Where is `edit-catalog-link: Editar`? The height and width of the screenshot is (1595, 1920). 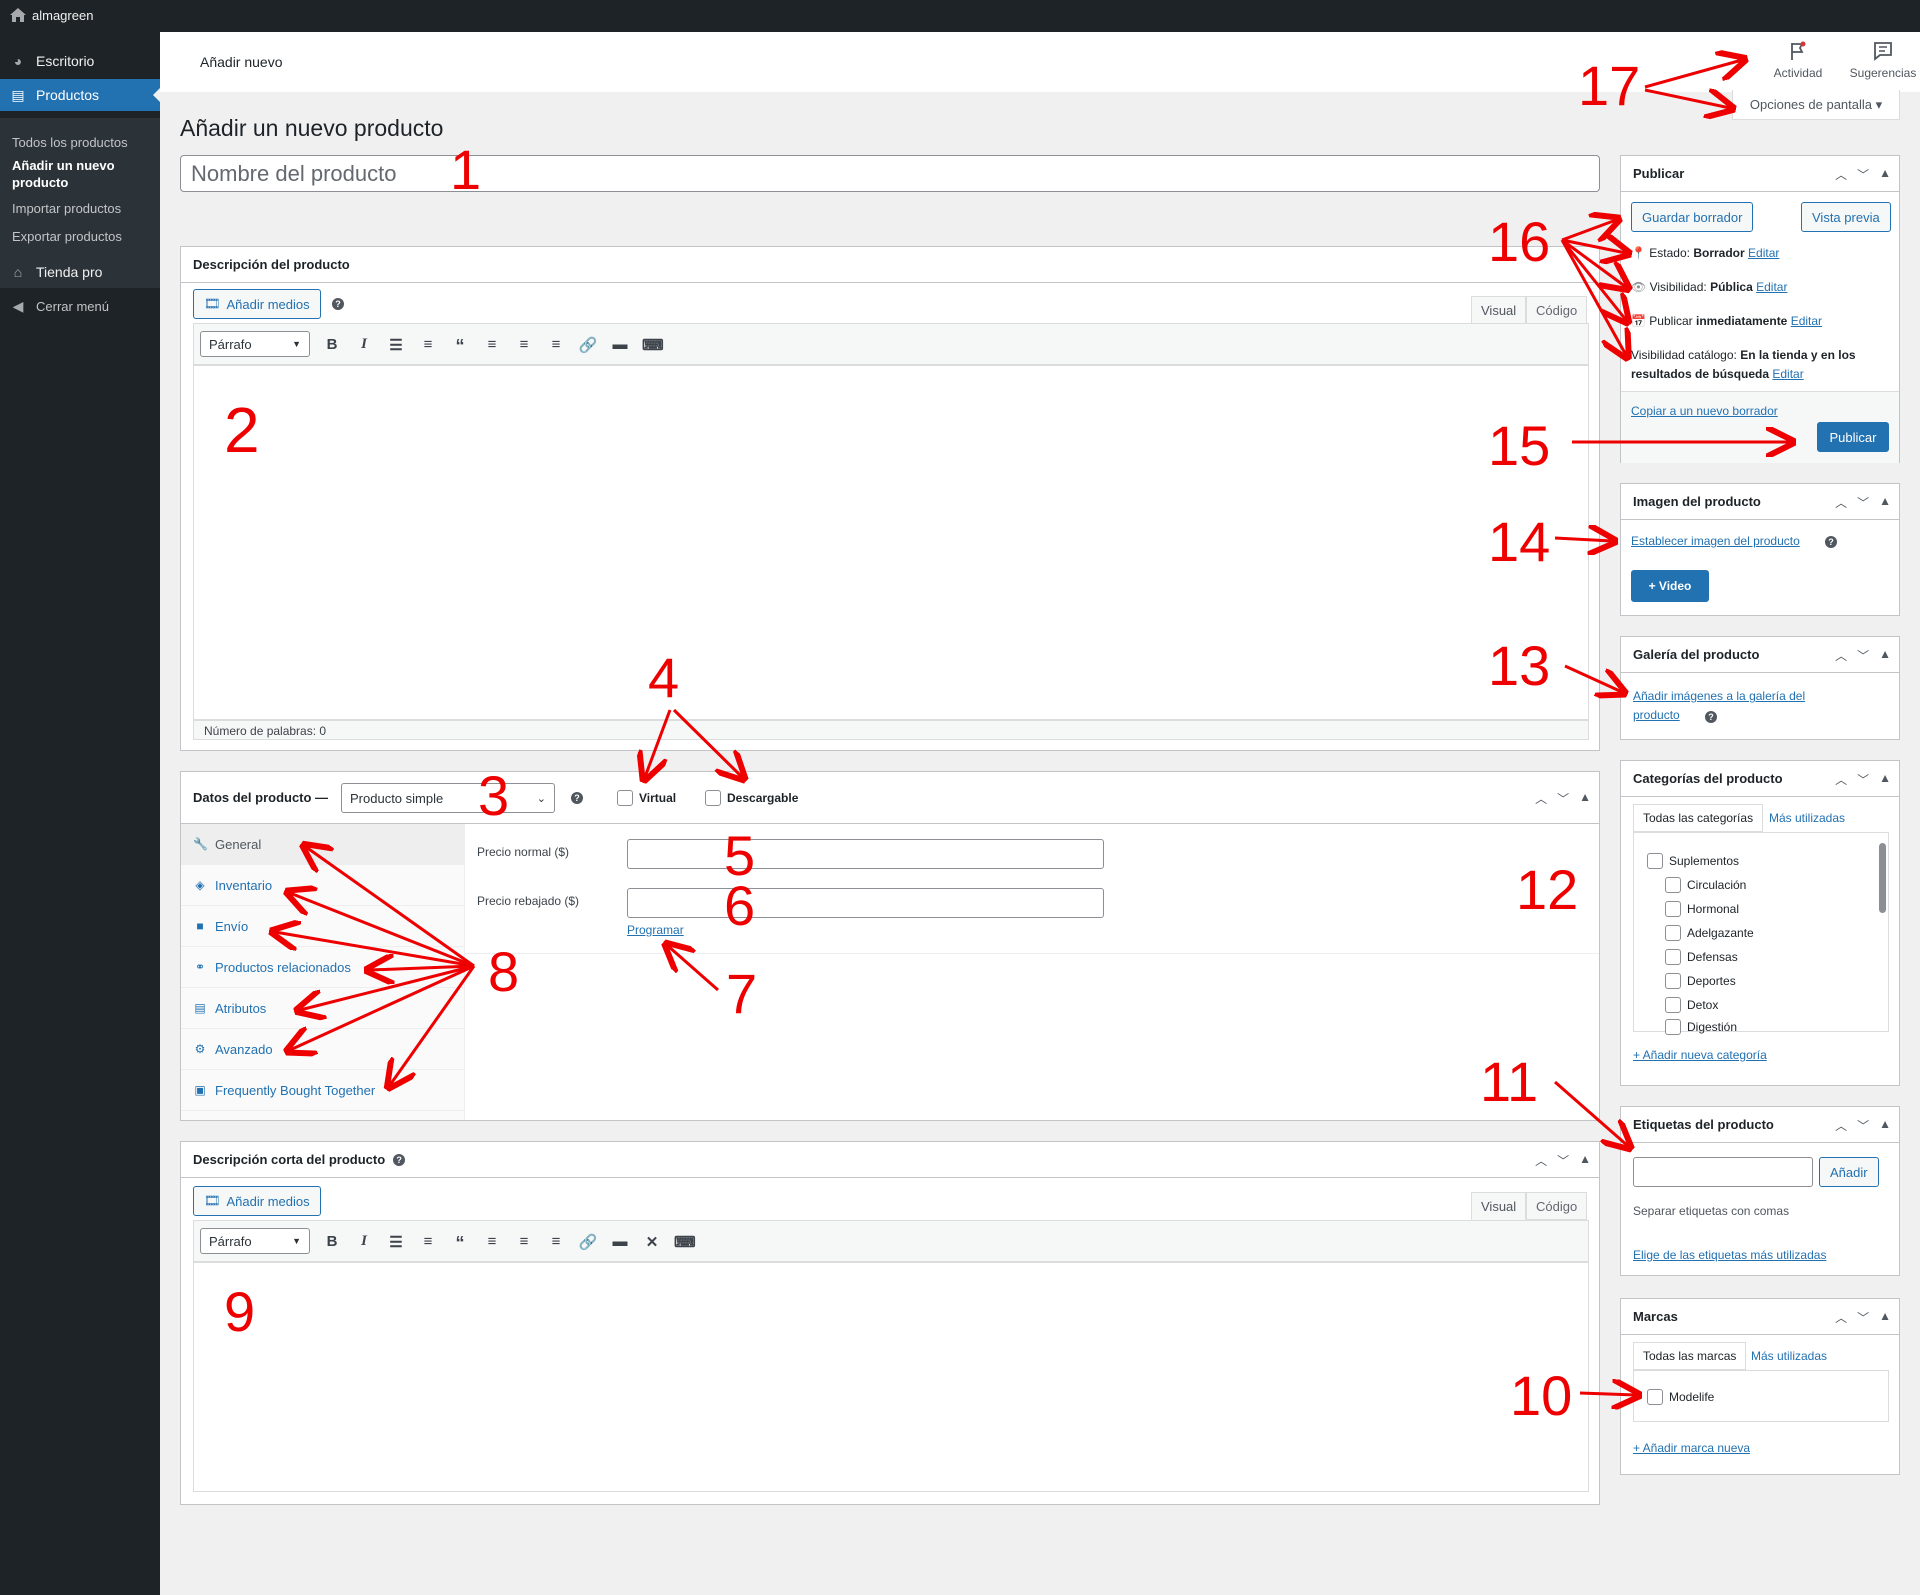
edit-catalog-link: Editar is located at coordinates (1787, 374).